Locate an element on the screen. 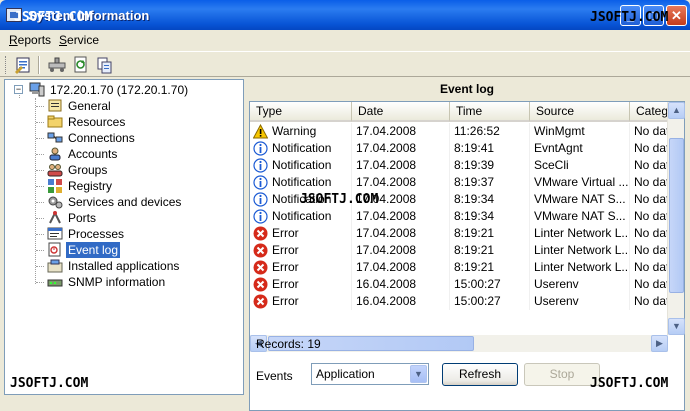 The height and width of the screenshot is (411, 690). resources-icon is located at coordinates (55, 121).